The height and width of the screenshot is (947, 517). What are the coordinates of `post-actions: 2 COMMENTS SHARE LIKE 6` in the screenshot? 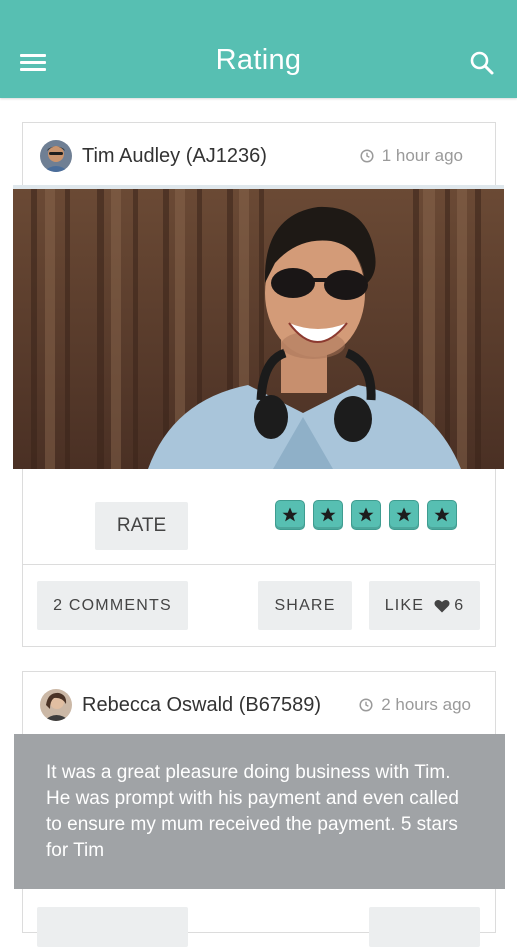 It's located at (259, 605).